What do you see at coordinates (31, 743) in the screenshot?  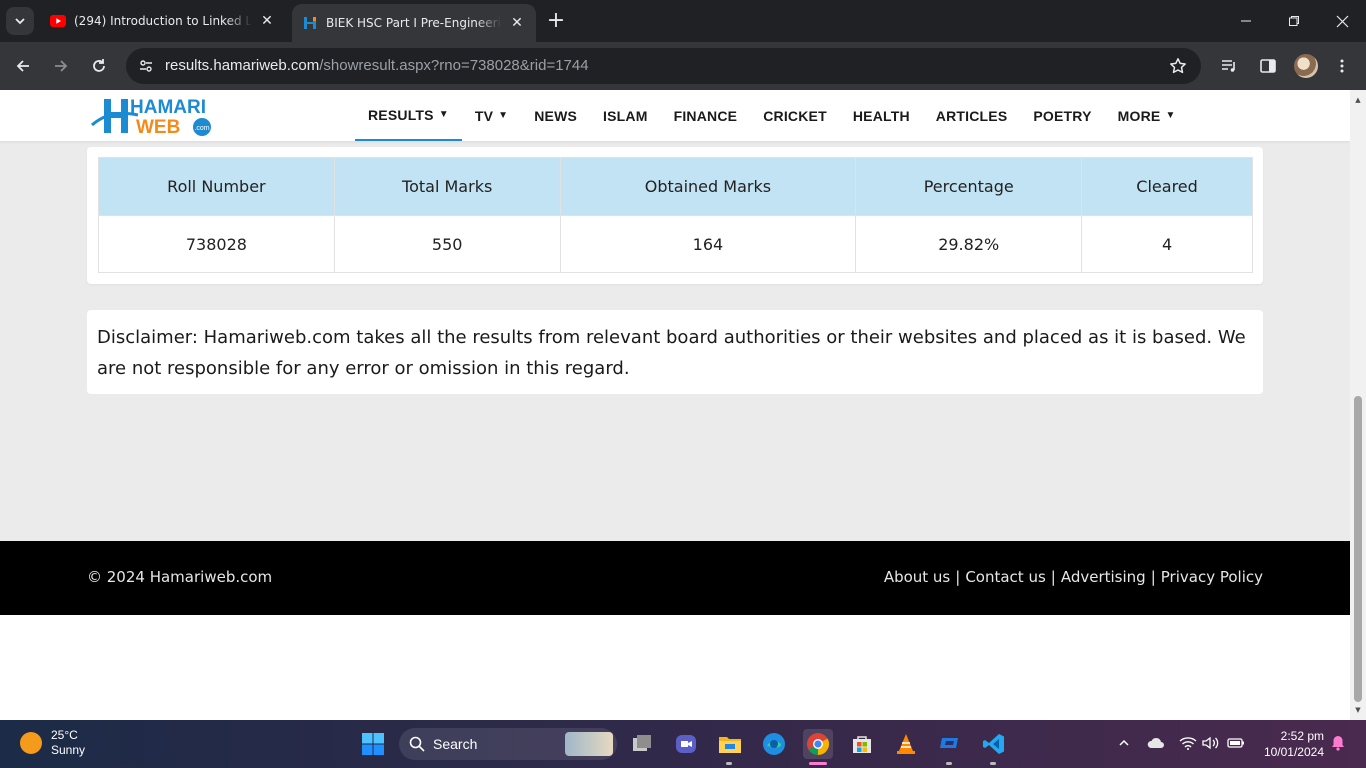 I see `sun-icon` at bounding box center [31, 743].